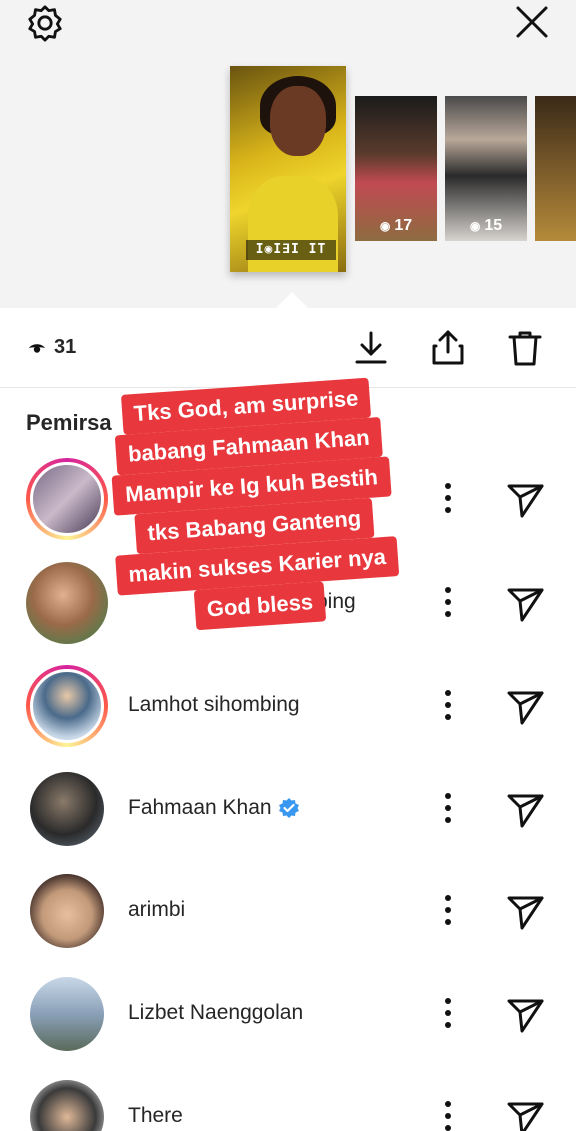 Image resolution: width=576 pixels, height=1131 pixels. I want to click on viewer-row: Lamhot sihombing, so click(288, 715).